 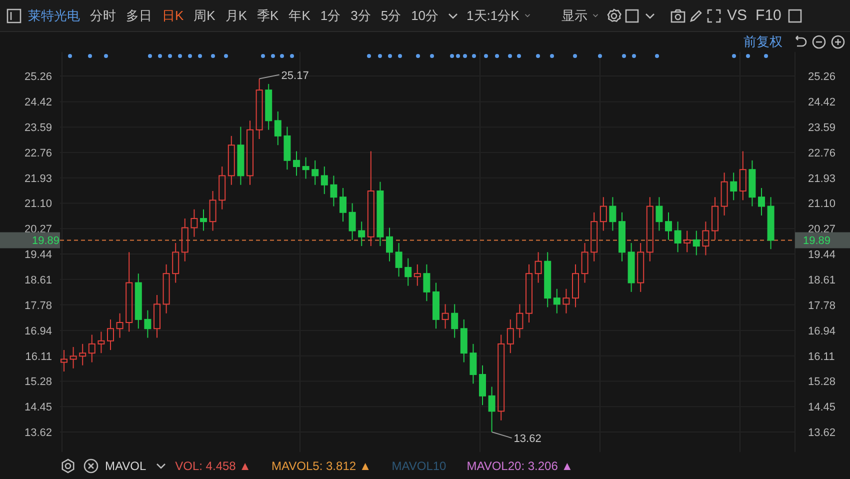 What do you see at coordinates (90, 466) in the screenshot?
I see `close-icon` at bounding box center [90, 466].